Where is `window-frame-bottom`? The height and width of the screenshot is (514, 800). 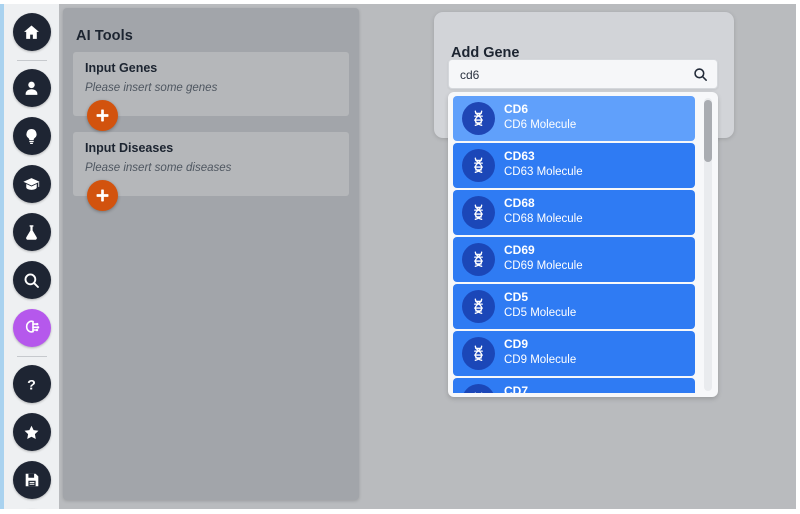 window-frame-bottom is located at coordinates (400, 511).